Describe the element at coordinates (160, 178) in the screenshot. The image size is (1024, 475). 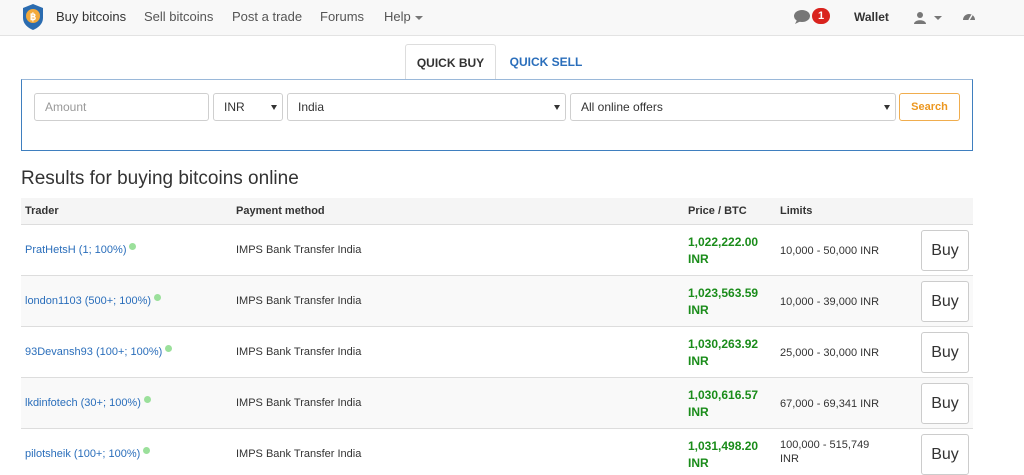
I see `results-title: Results for buying bitcoins online` at that location.